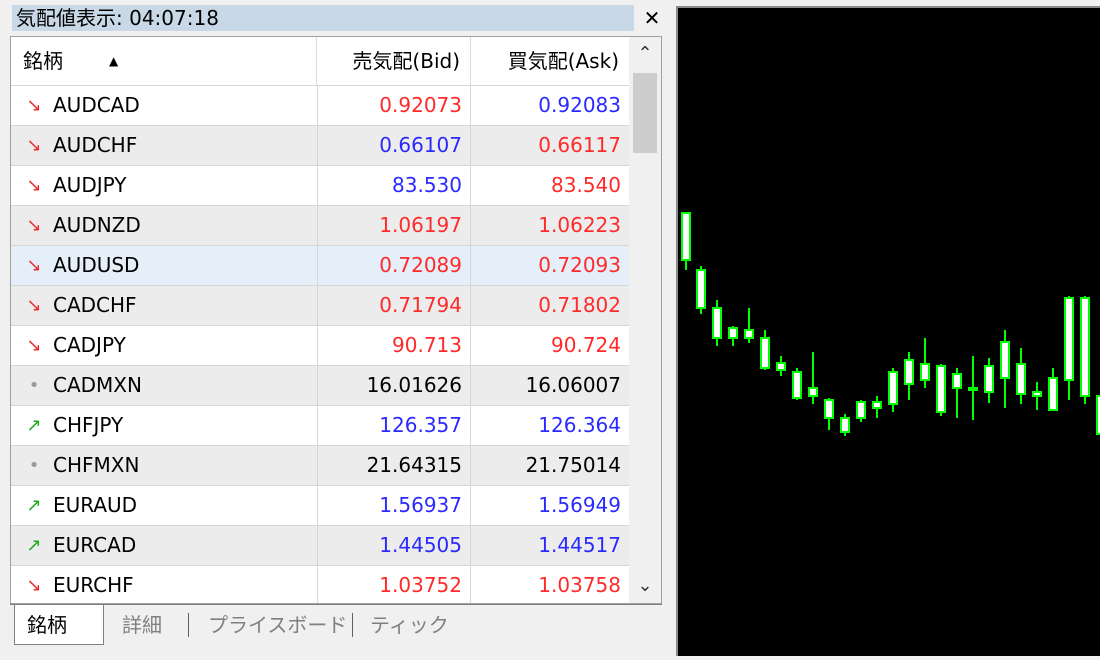 This screenshot has height=660, width=1100. What do you see at coordinates (586, 345) in the screenshot?
I see `ask-price: 90.724` at bounding box center [586, 345].